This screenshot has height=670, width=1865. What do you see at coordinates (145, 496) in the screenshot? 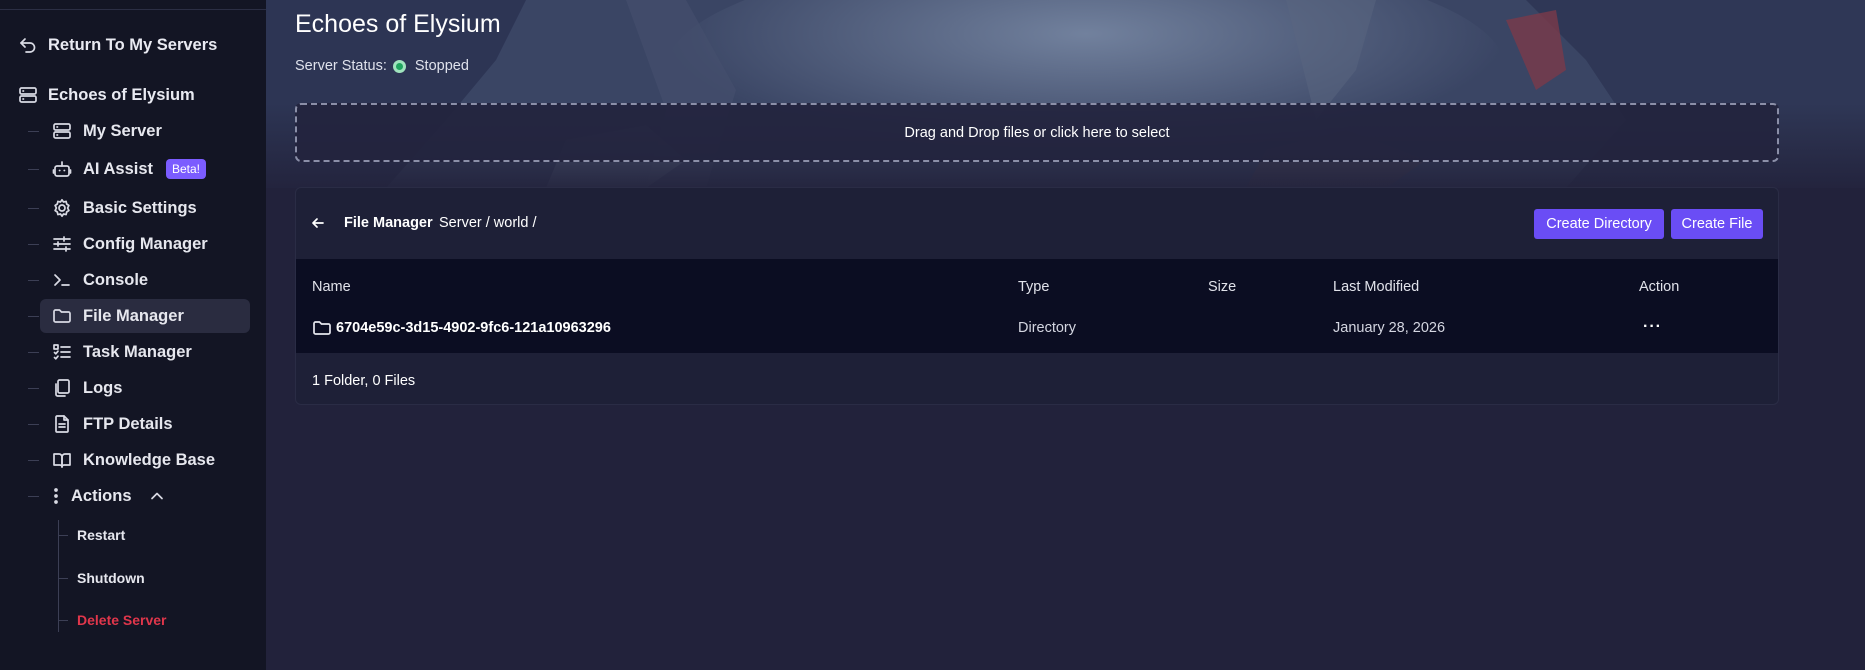
I see `sidebar-actions-toggle: Actions` at bounding box center [145, 496].